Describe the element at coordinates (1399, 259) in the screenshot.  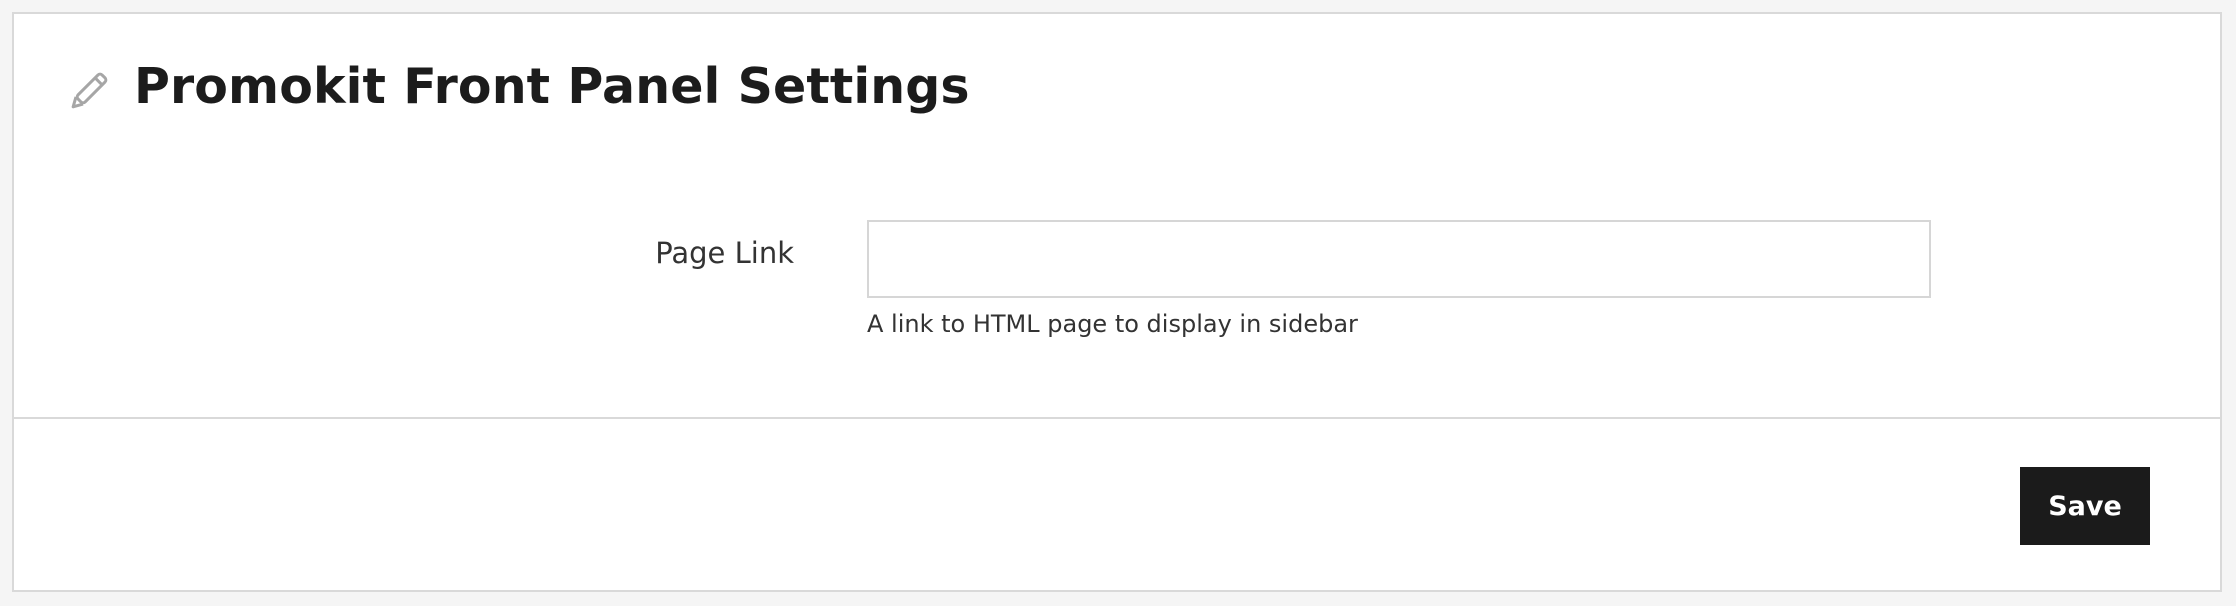
I see `page-link-input` at that location.